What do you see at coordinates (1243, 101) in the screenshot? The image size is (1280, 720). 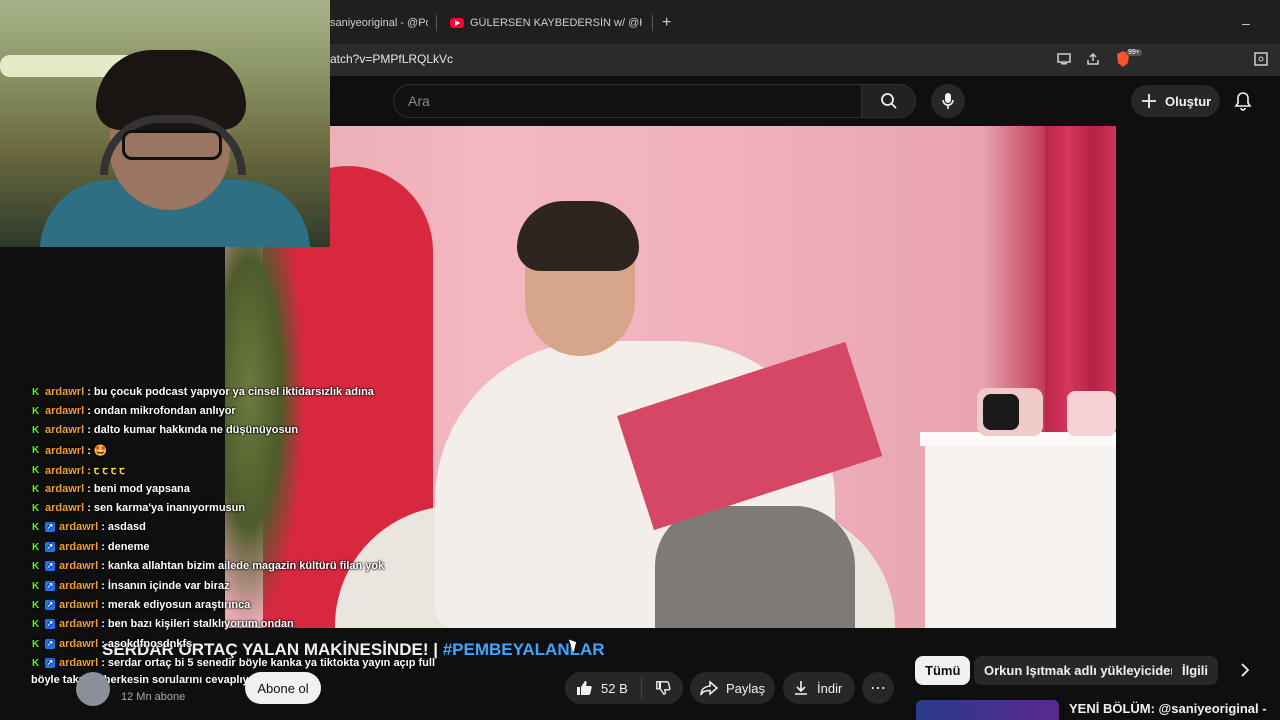 I see `notifications-bell-icon` at bounding box center [1243, 101].